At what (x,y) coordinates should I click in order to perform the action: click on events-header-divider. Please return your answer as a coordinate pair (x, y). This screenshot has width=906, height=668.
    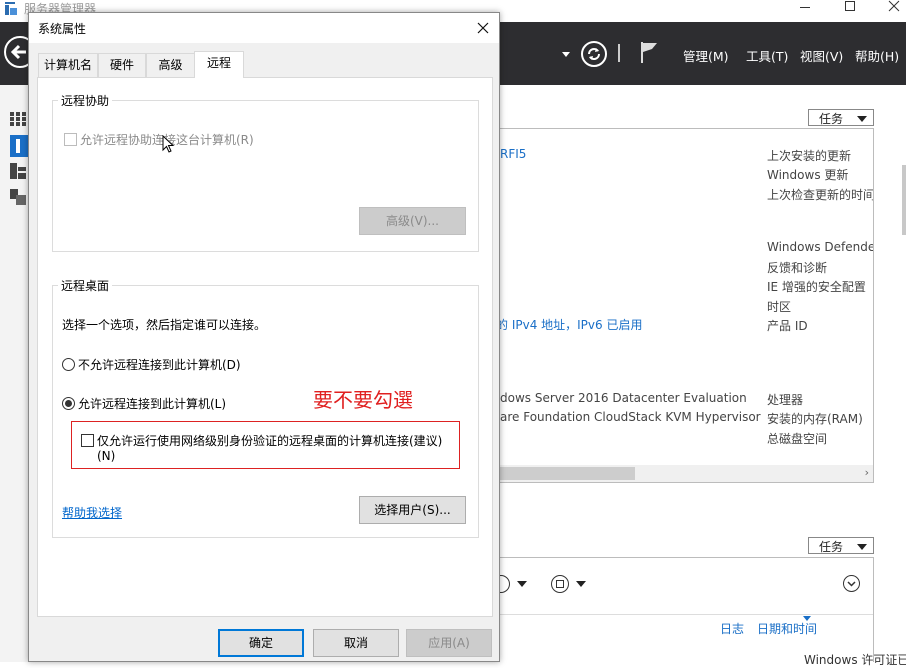
    Looking at the image, I should click on (685, 614).